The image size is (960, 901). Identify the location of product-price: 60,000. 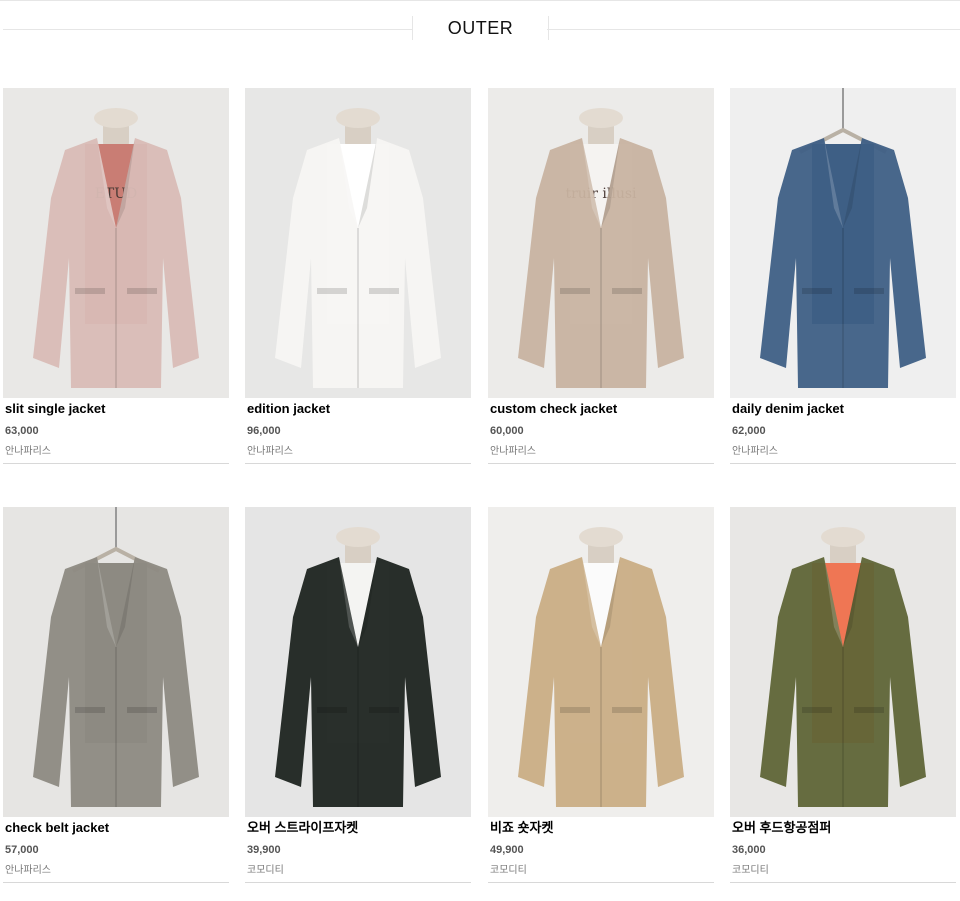
(507, 431).